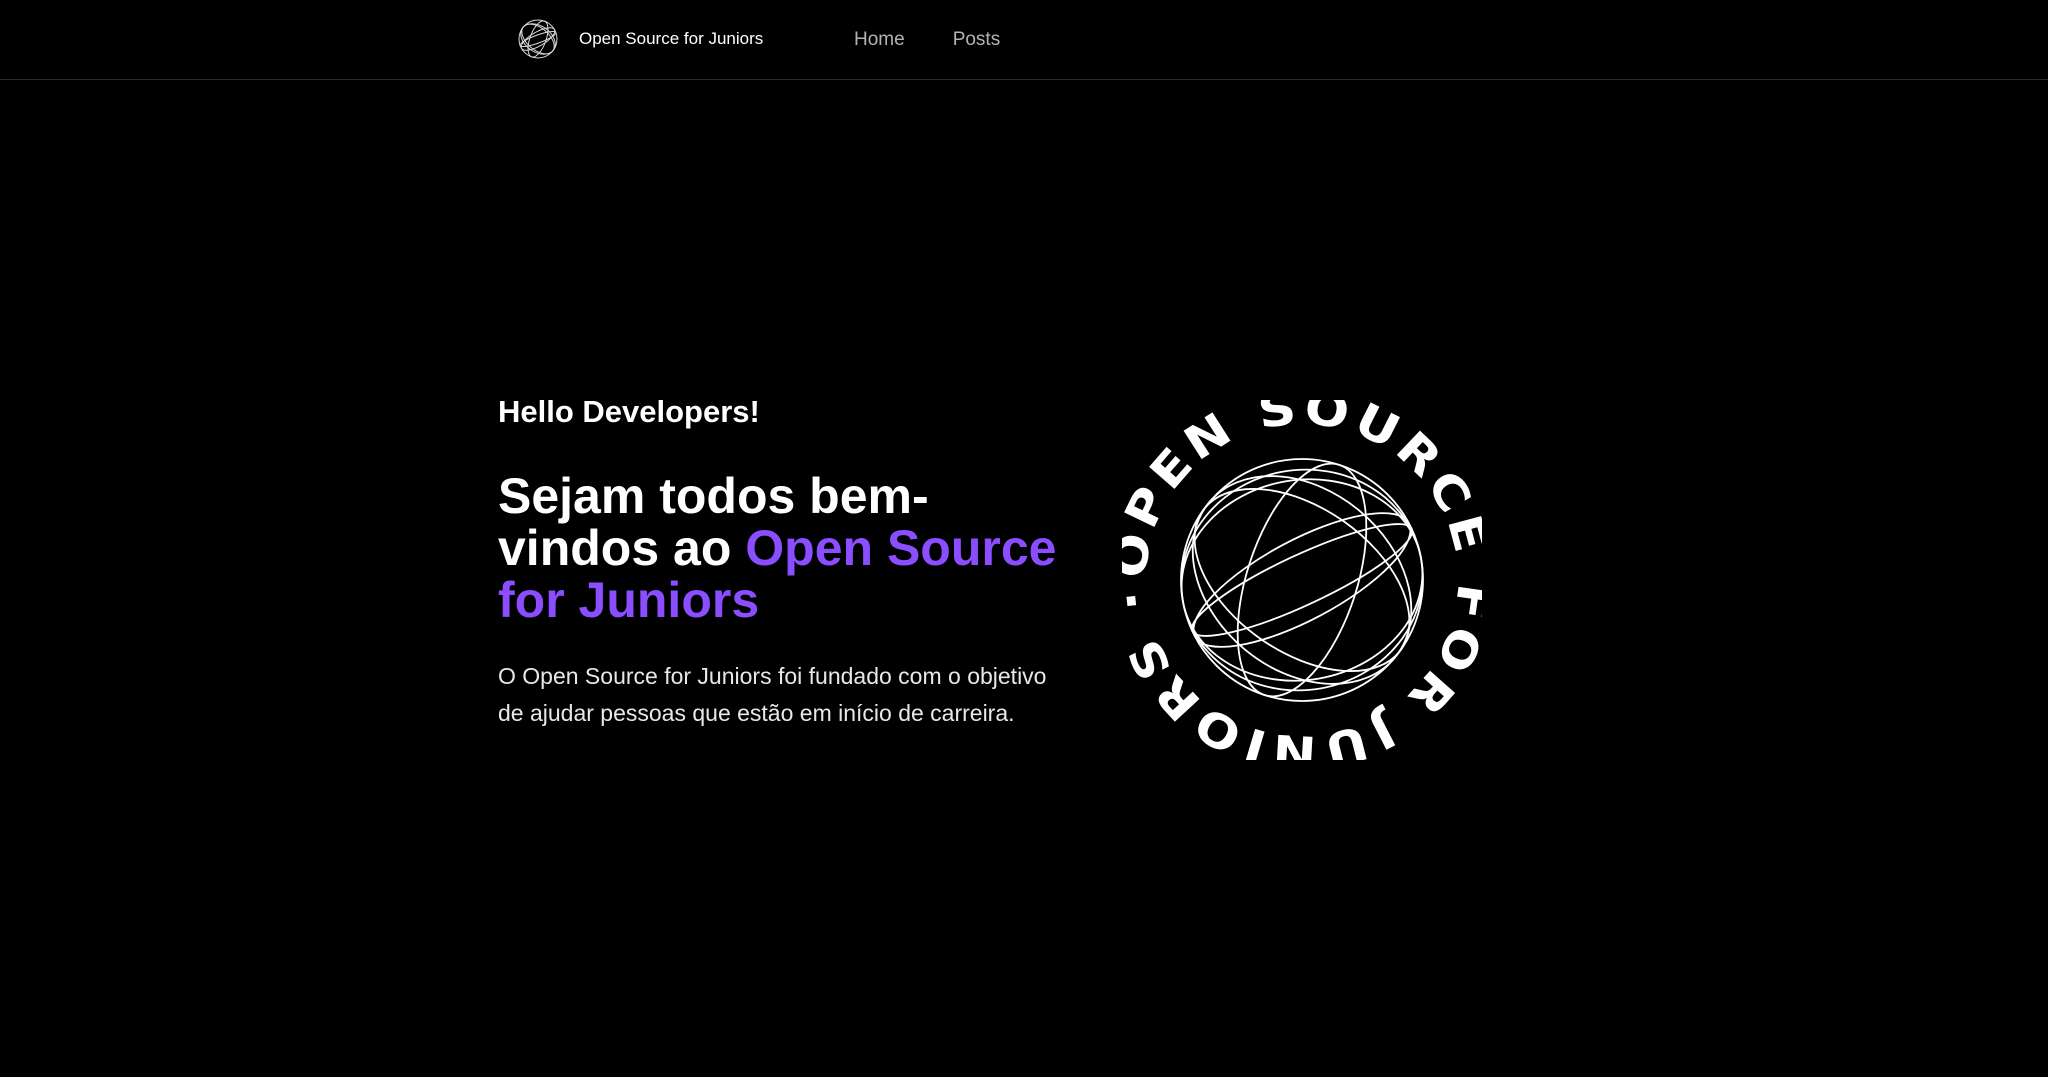  Describe the element at coordinates (629, 411) in the screenshot. I see `hero-greeting: Hello Developers!` at that location.